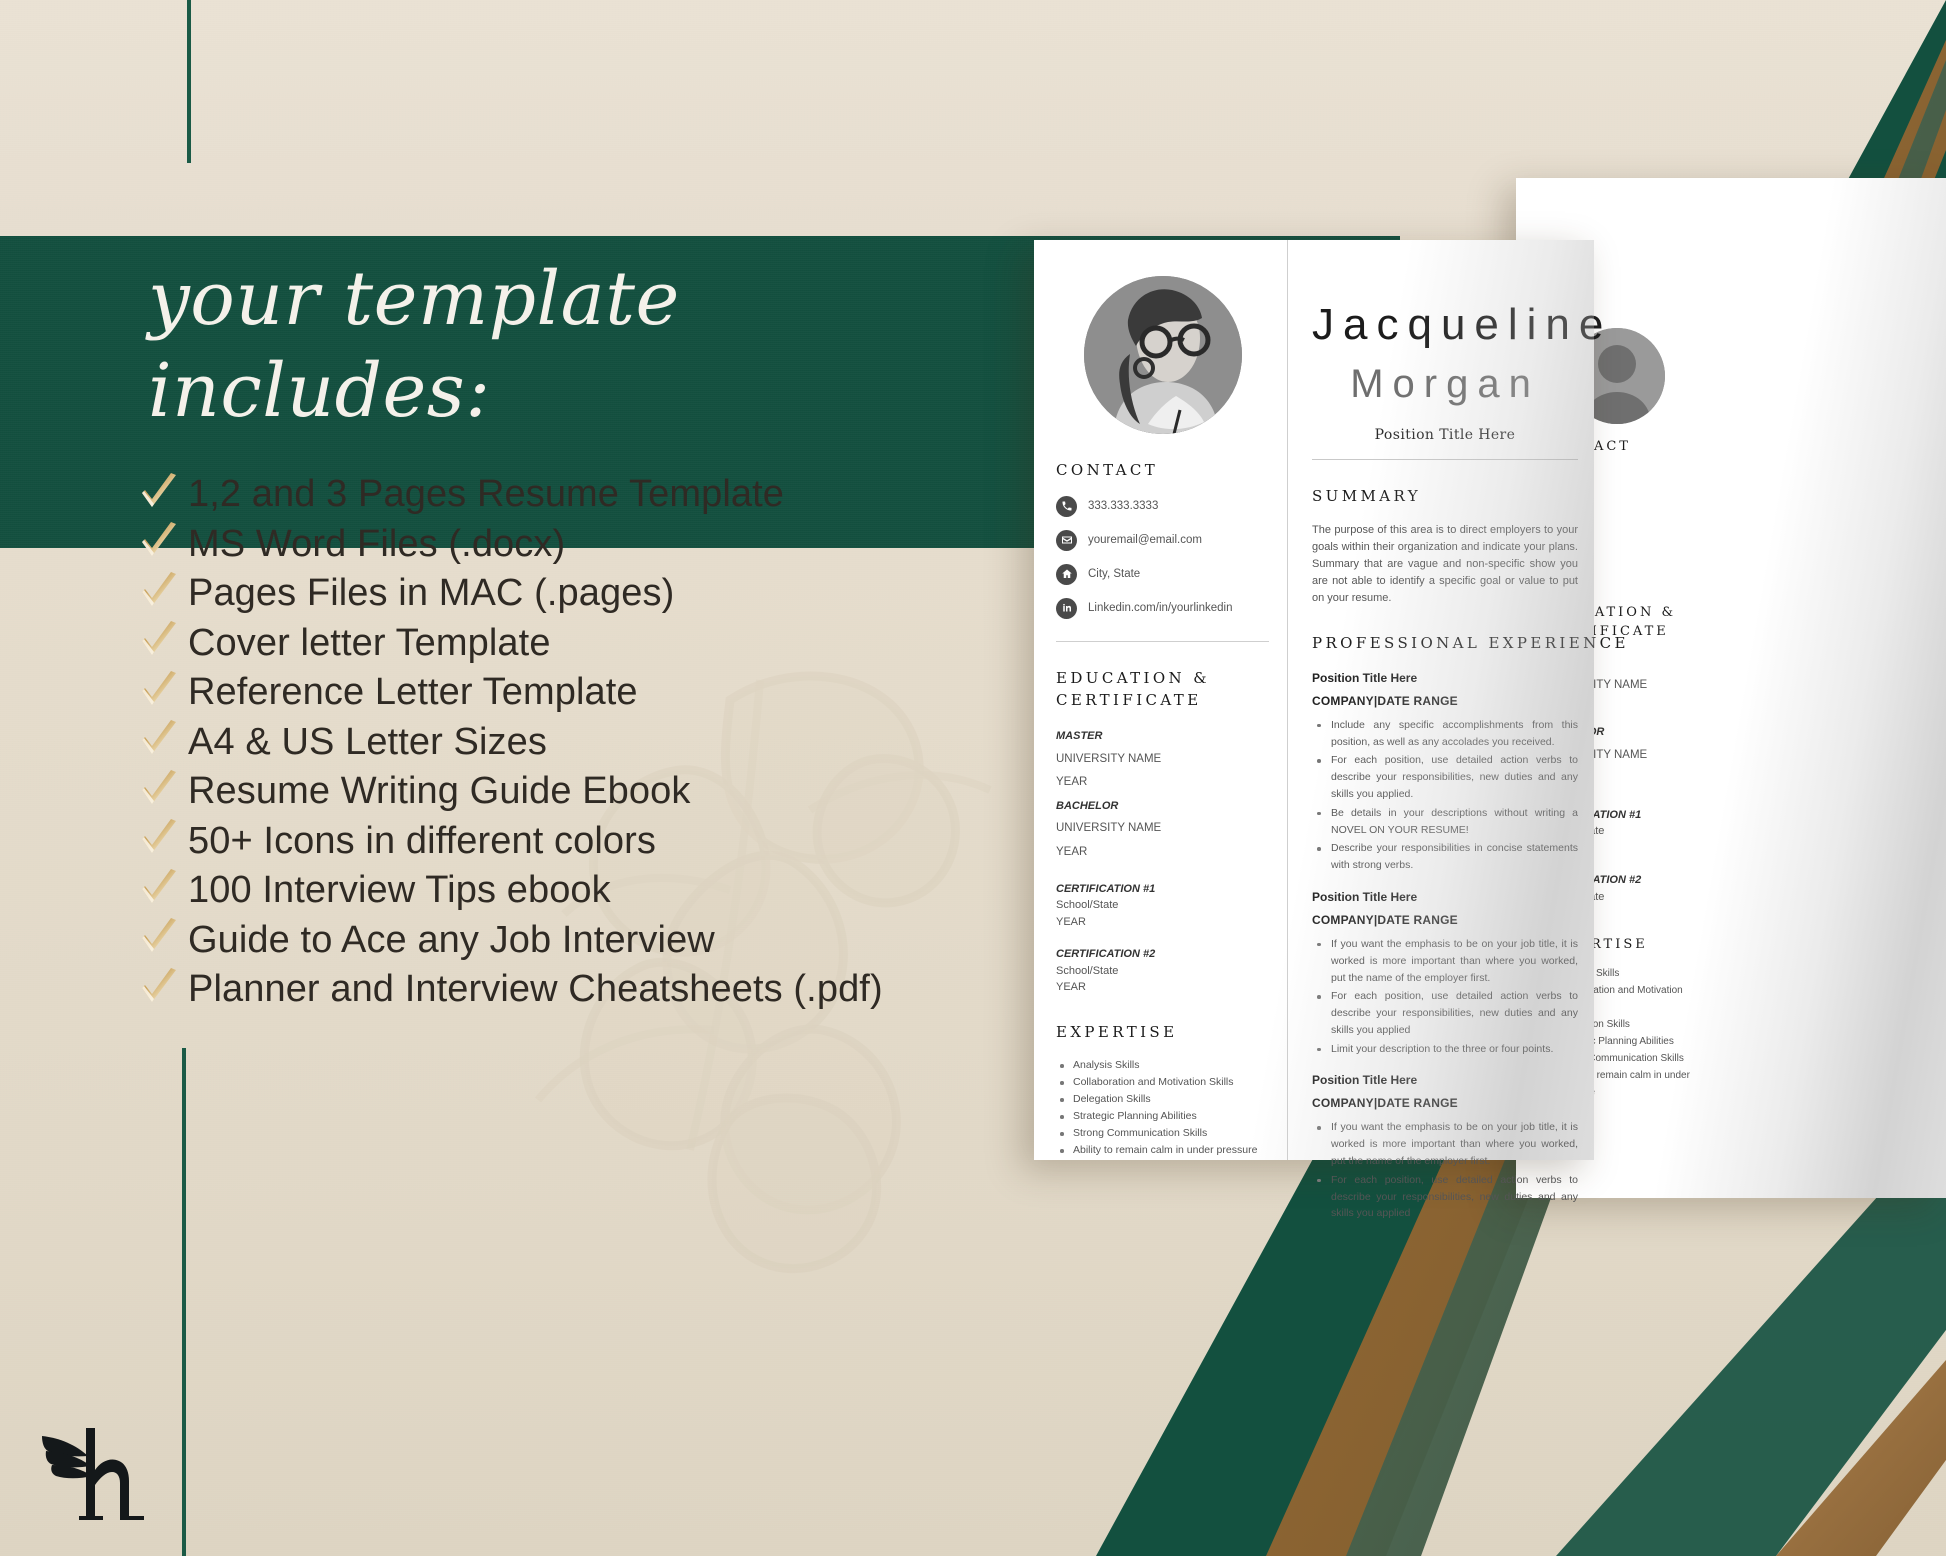 This screenshot has width=1946, height=1556. What do you see at coordinates (1145, 540) in the screenshot?
I see `contact-value: youremail@email.com` at bounding box center [1145, 540].